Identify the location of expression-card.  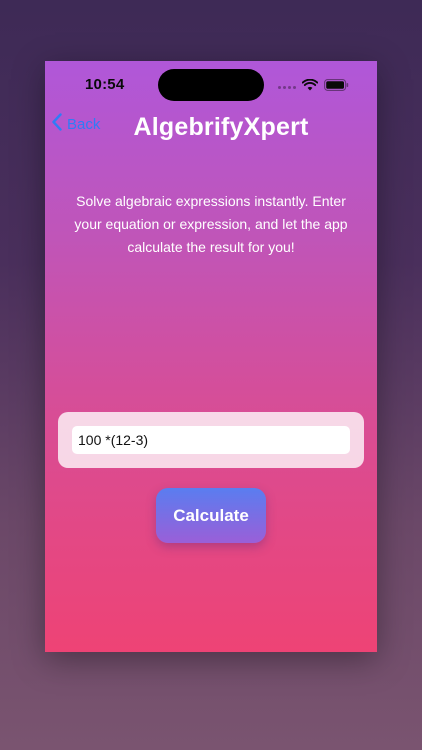
(211, 440).